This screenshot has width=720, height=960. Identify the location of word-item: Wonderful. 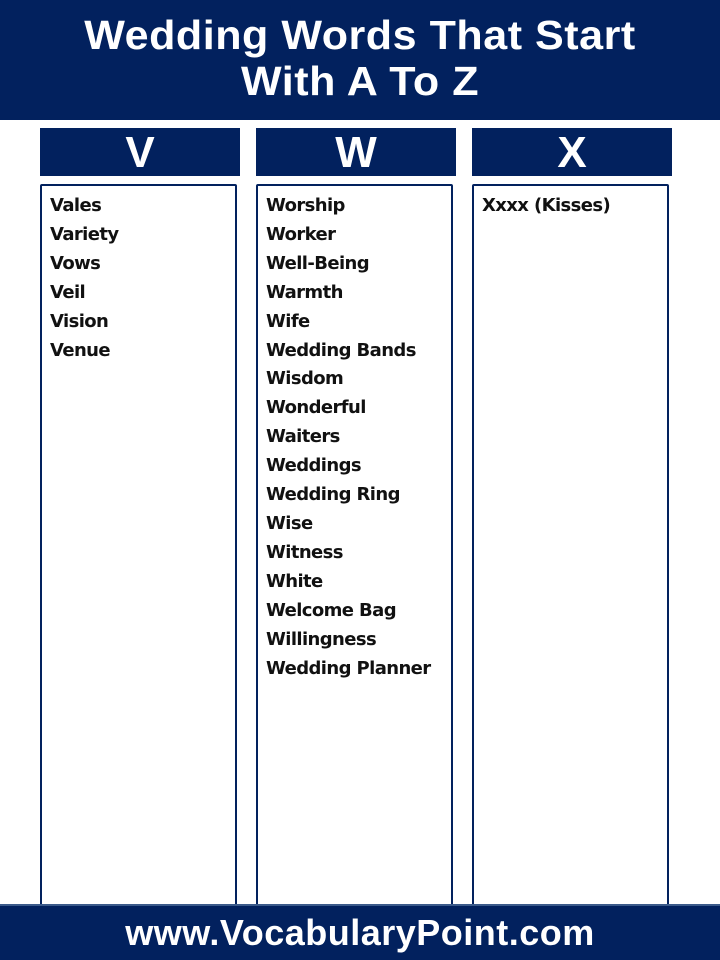
(316, 408).